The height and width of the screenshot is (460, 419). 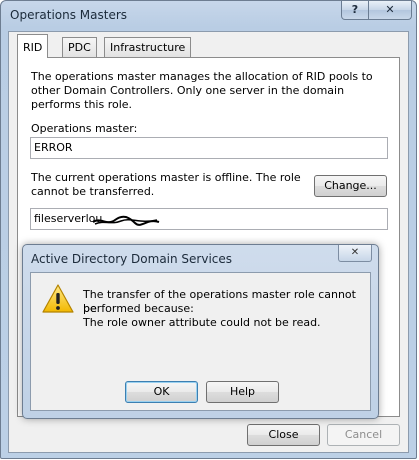 I want to click on warning-icon, so click(x=58, y=298).